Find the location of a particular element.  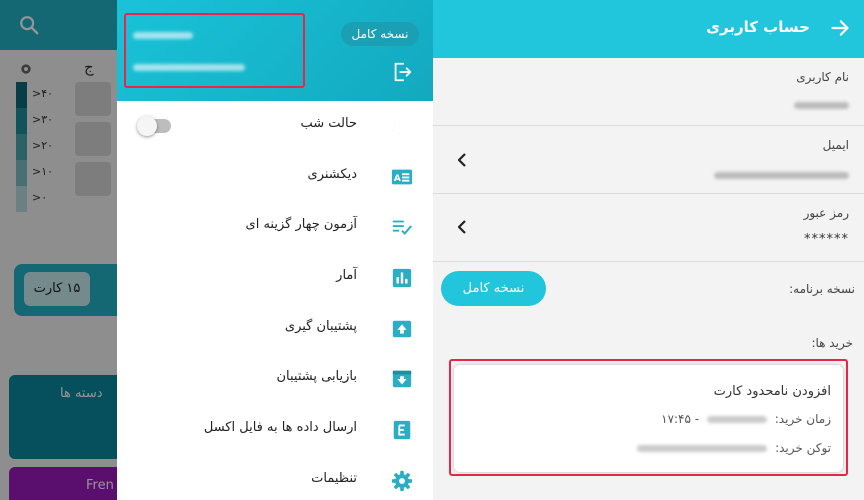

purchases-label: خرید ها: is located at coordinates (832, 343).